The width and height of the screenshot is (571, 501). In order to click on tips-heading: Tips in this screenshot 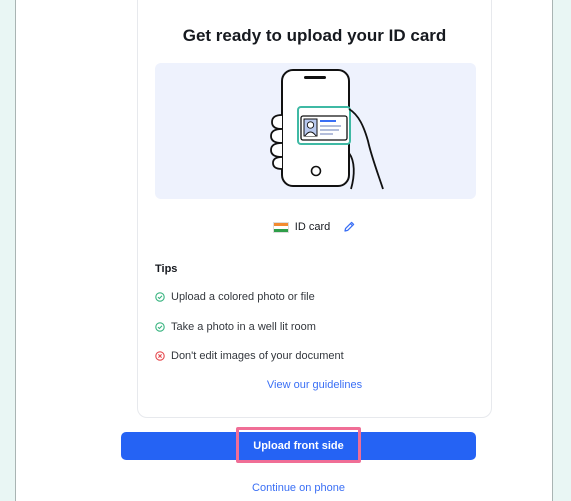, I will do `click(166, 269)`.